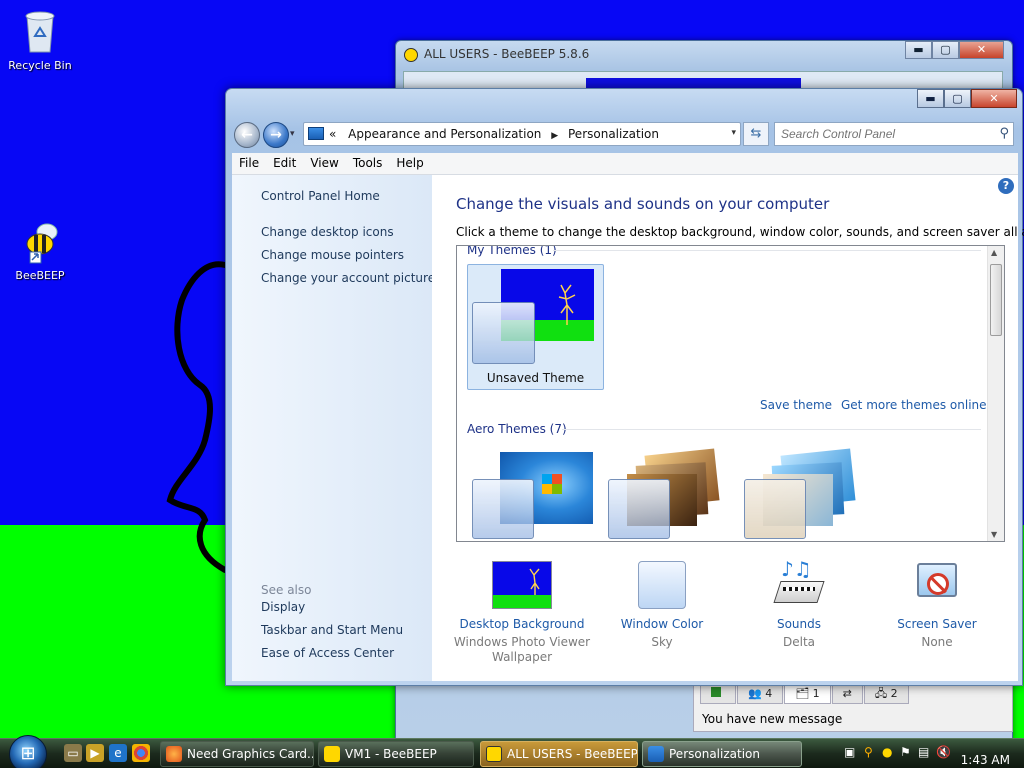  Describe the element at coordinates (522, 649) in the screenshot. I see `desktop-background-value: Windows Photo Viewer Wallpaper` at that location.